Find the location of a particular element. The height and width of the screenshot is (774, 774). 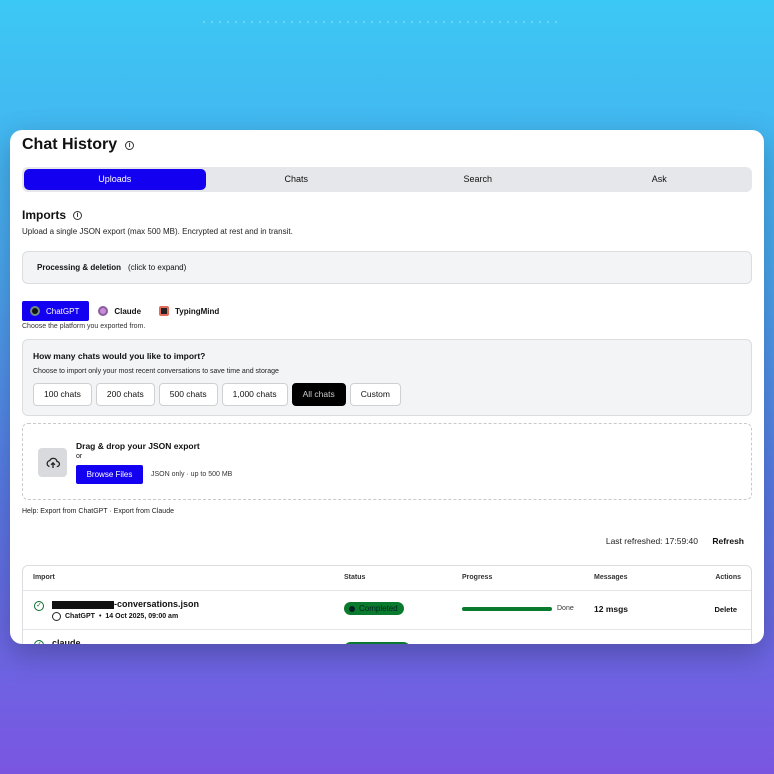

column-header-progress: Progress is located at coordinates (477, 577).